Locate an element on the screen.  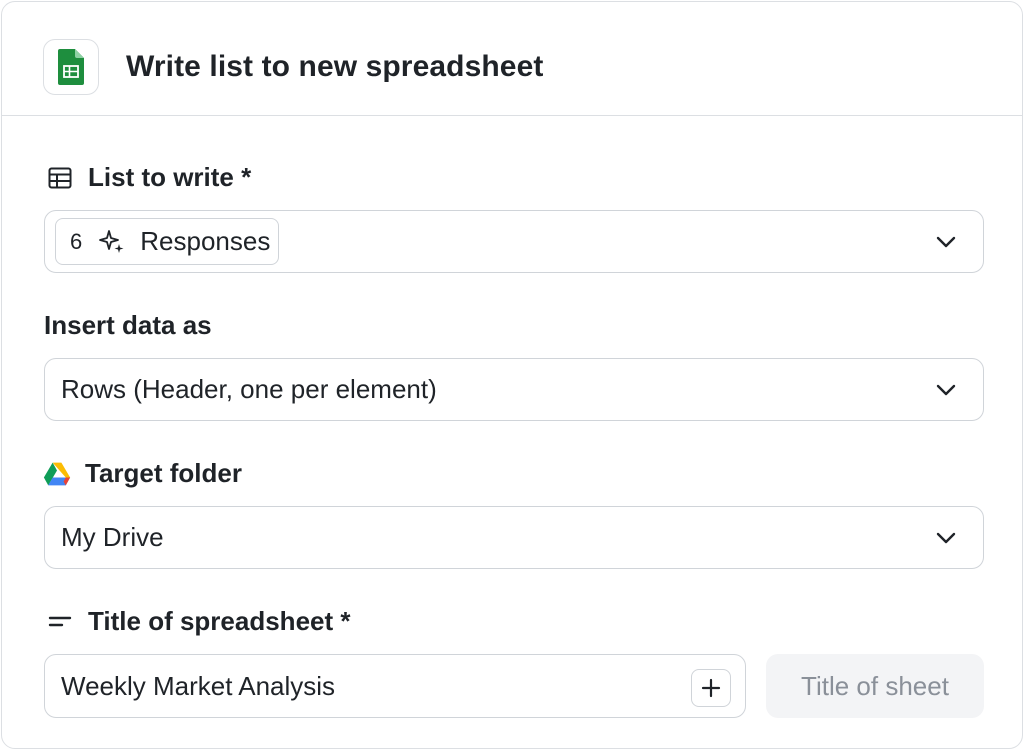
chip-label: Responses is located at coordinates (205, 241).